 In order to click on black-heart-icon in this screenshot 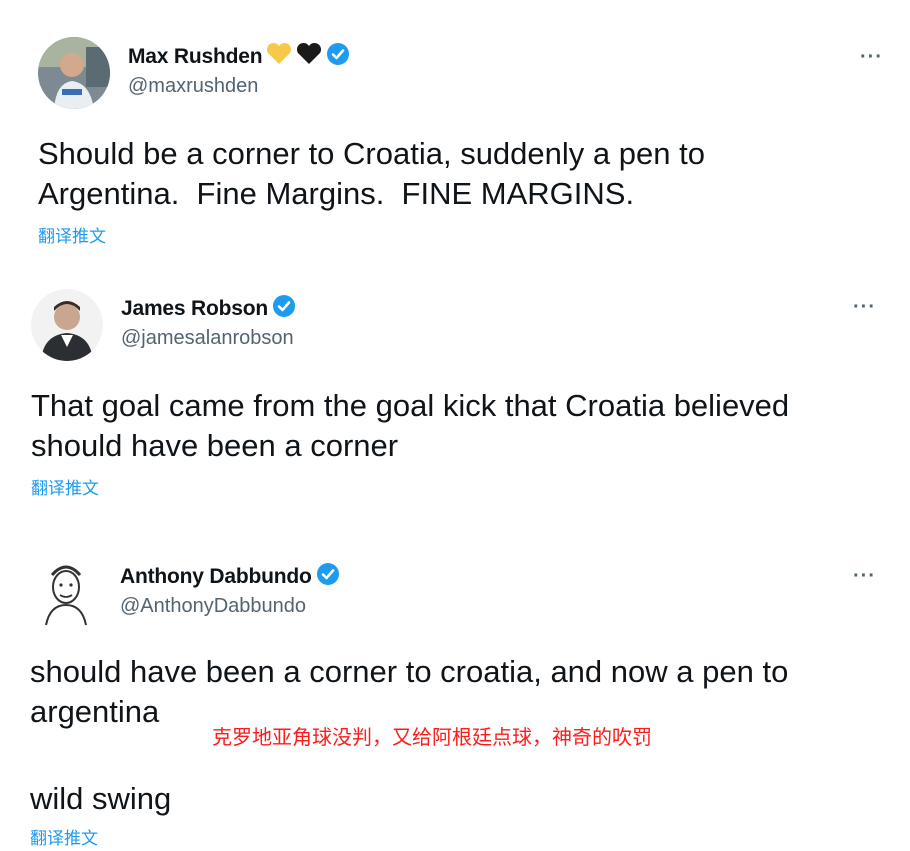, I will do `click(309, 57)`.